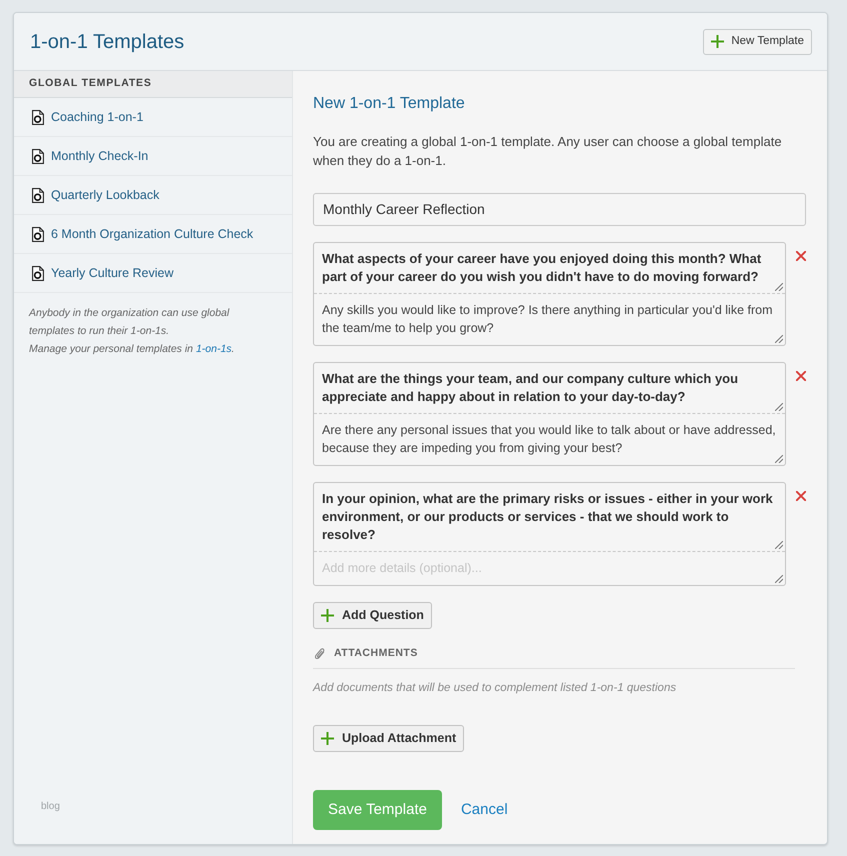  I want to click on sidebar-note: Anybody in the organization can use global templates to run their 1-on-1s., so click(129, 322).